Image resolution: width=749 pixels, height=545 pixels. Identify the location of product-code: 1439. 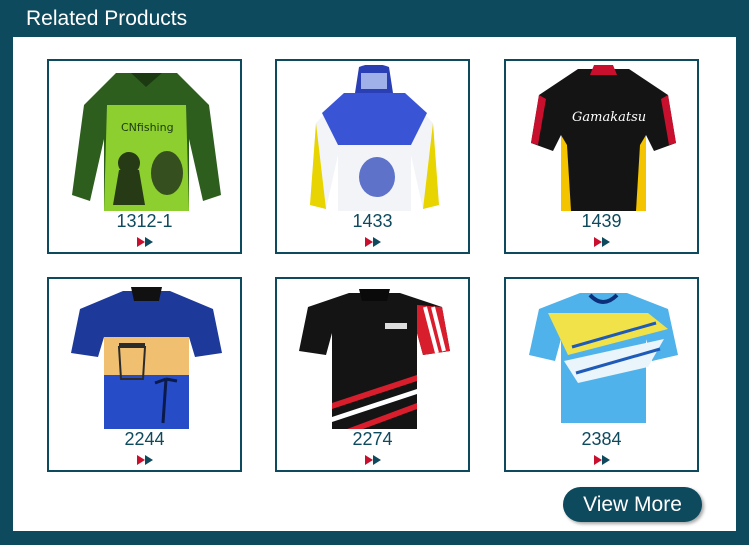
(601, 221).